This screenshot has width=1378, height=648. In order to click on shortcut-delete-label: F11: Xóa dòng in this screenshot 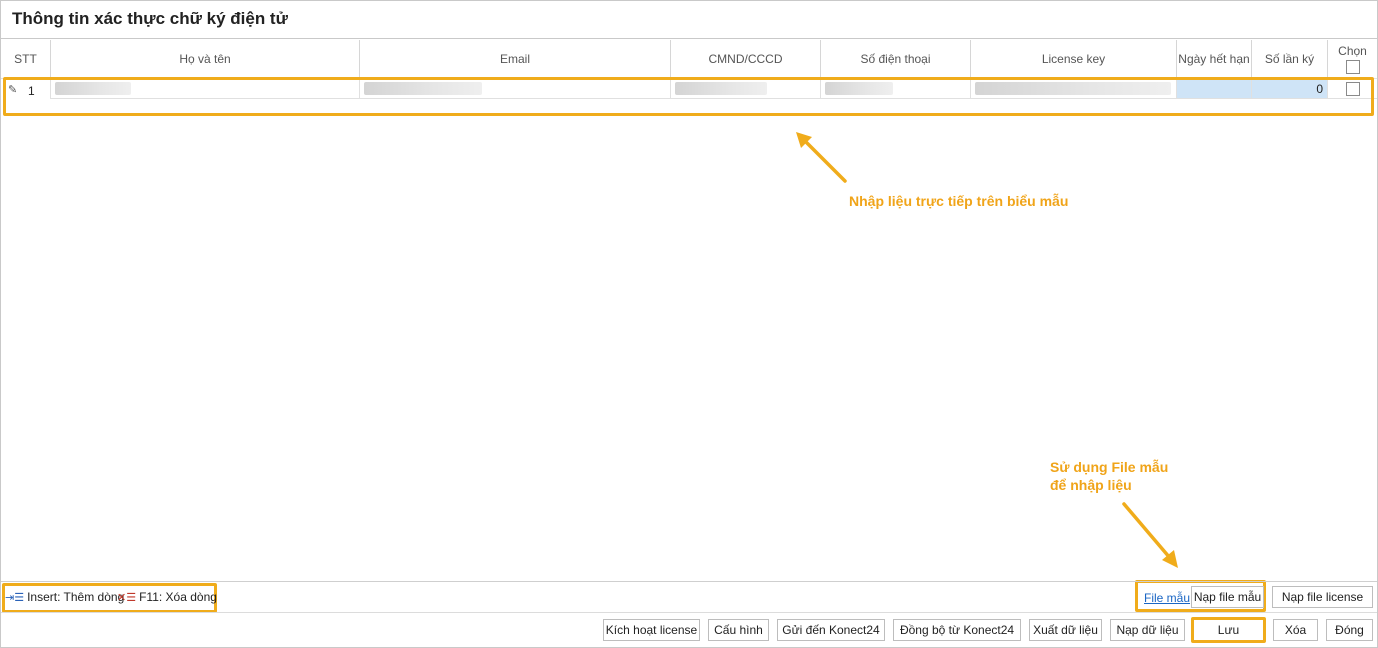, I will do `click(178, 597)`.